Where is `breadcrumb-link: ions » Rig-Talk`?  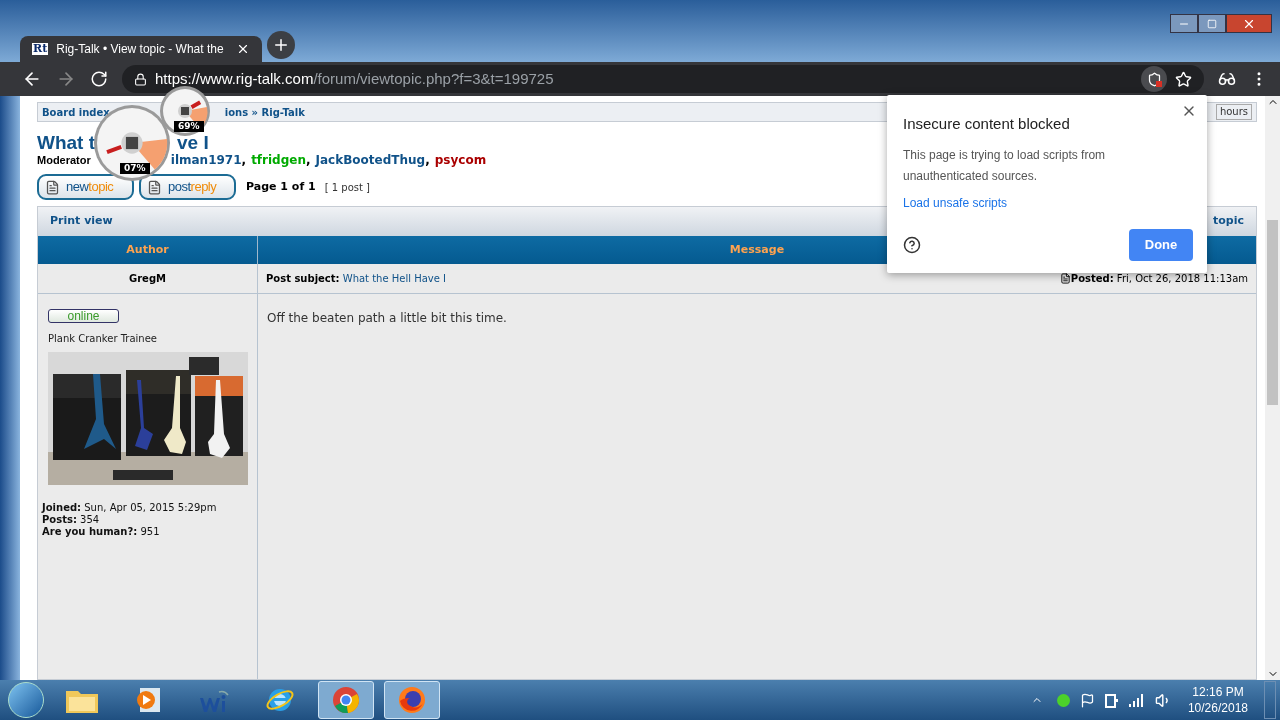 breadcrumb-link: ions » Rig-Talk is located at coordinates (264, 112).